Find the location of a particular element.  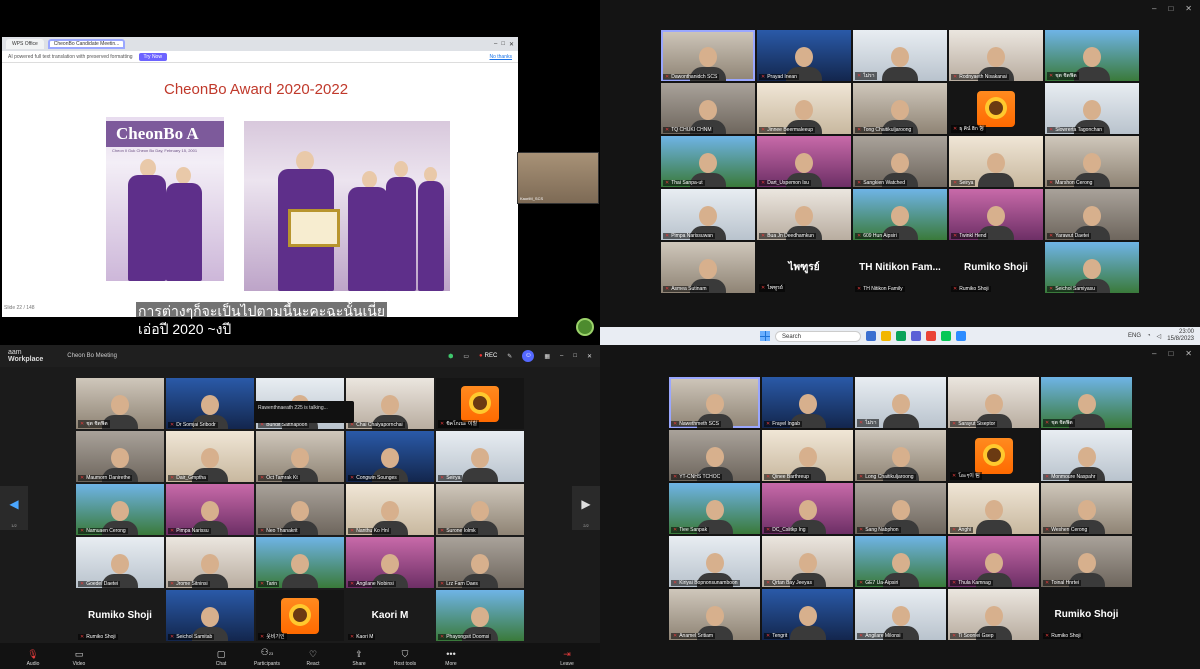

presenter-video-thumbnail: KaoriM_SCS is located at coordinates (558, 178).